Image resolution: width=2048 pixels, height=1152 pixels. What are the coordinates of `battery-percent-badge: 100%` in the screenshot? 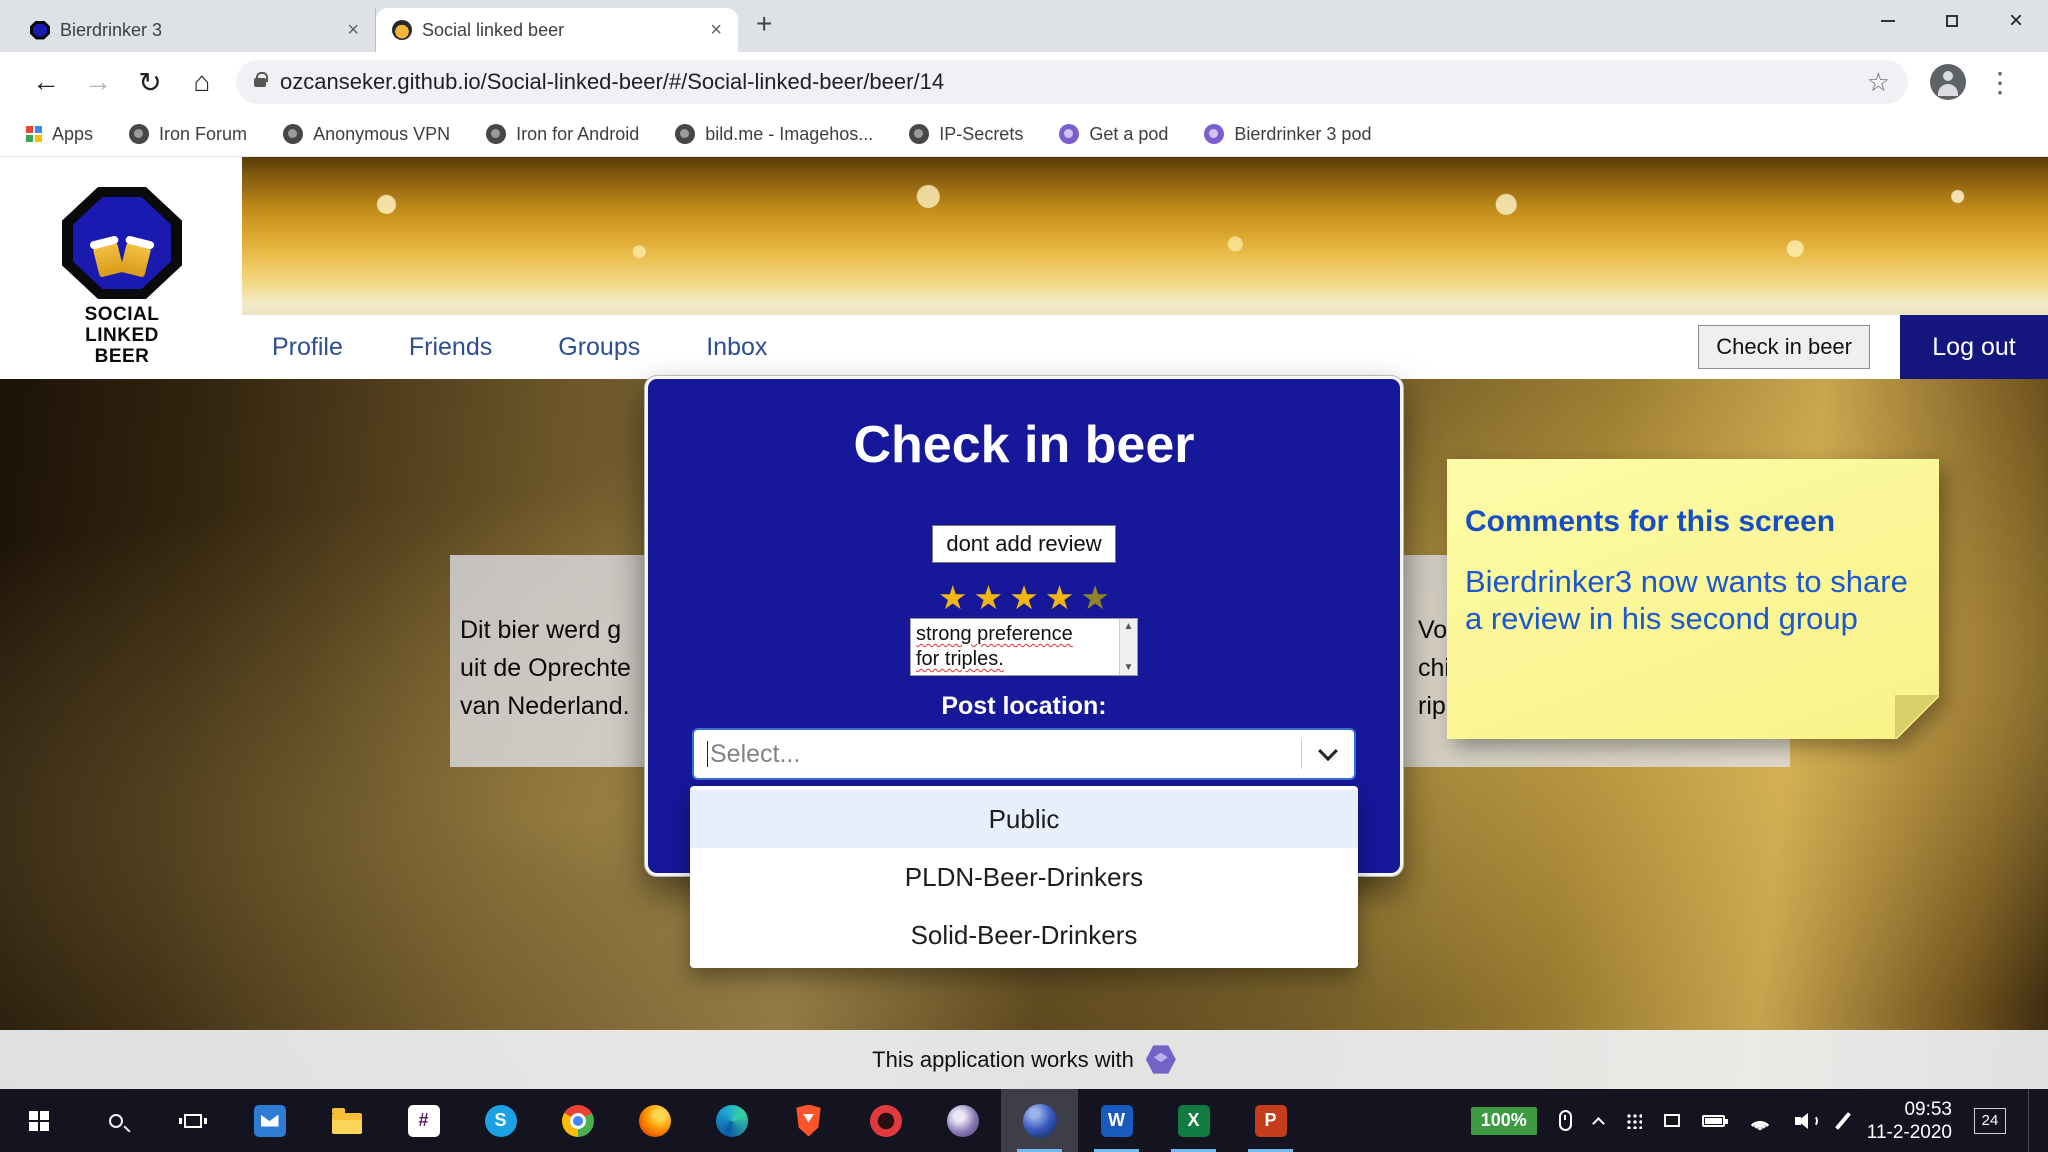 It's located at (1503, 1120).